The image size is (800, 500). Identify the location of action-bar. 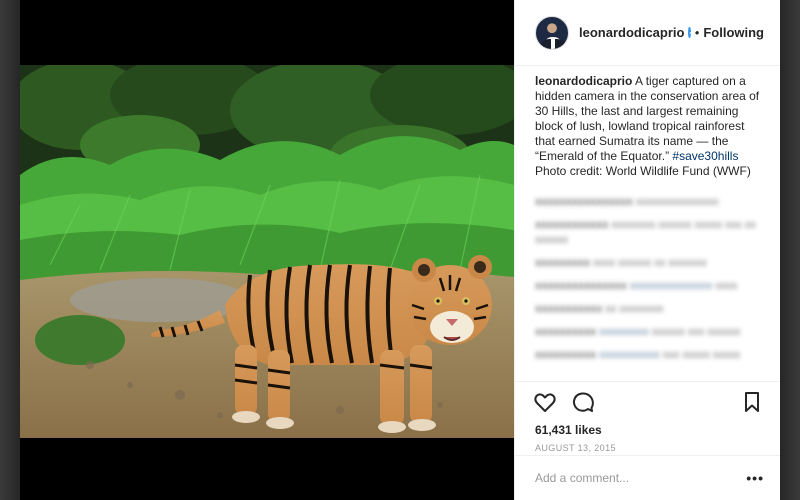
(647, 402).